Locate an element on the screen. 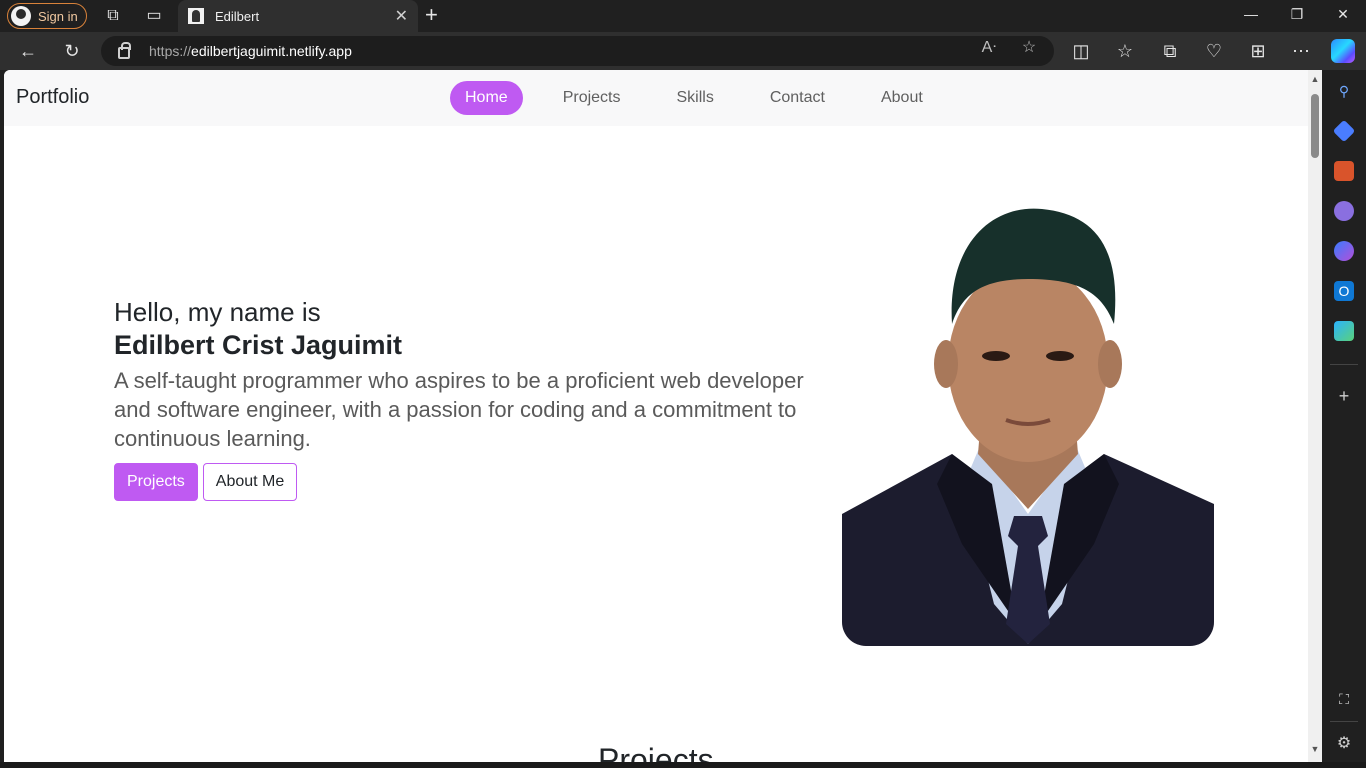  page-scrollbar: ▲ ▼ is located at coordinates (1315, 416).